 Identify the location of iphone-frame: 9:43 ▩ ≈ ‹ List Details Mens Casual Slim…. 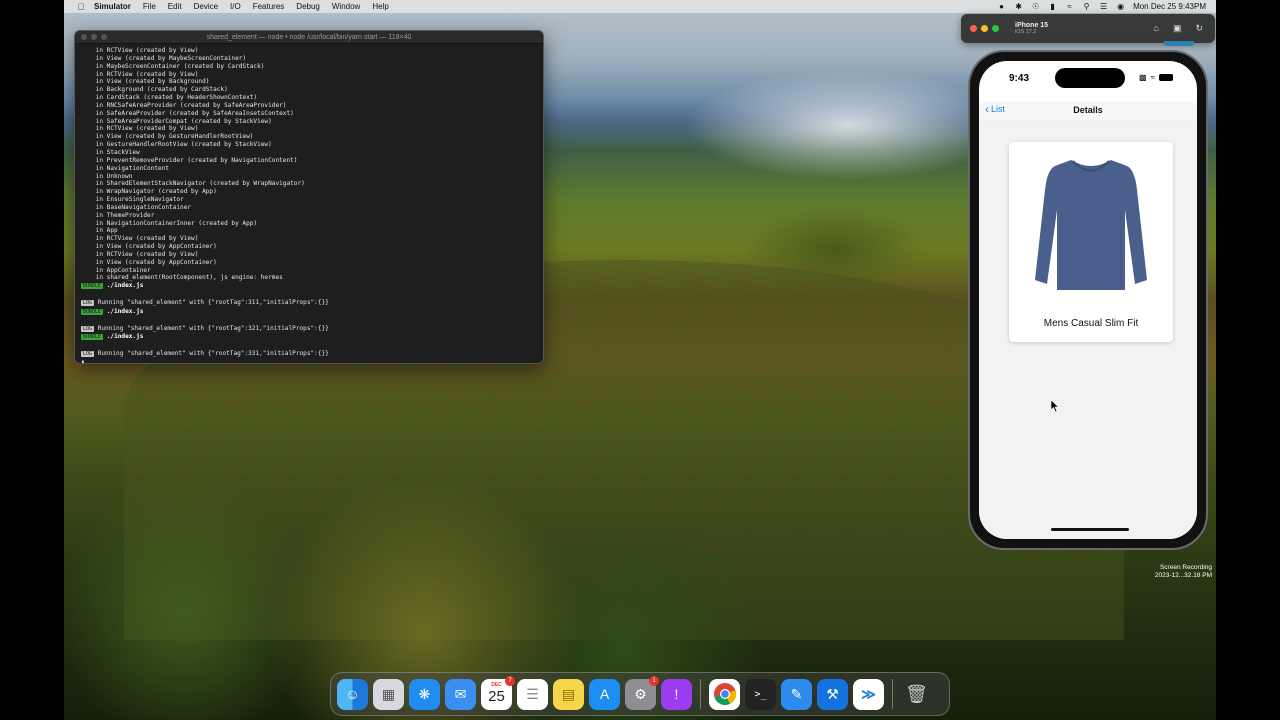
(1088, 300).